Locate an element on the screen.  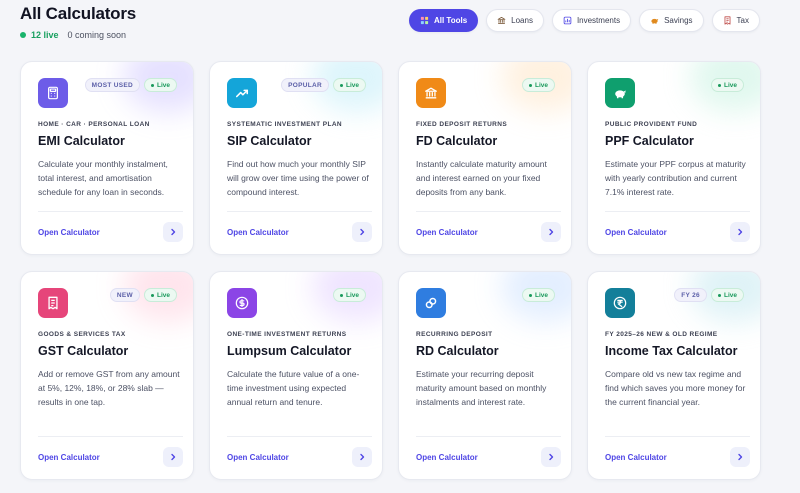
filter-label: Investments is located at coordinates (598, 20).